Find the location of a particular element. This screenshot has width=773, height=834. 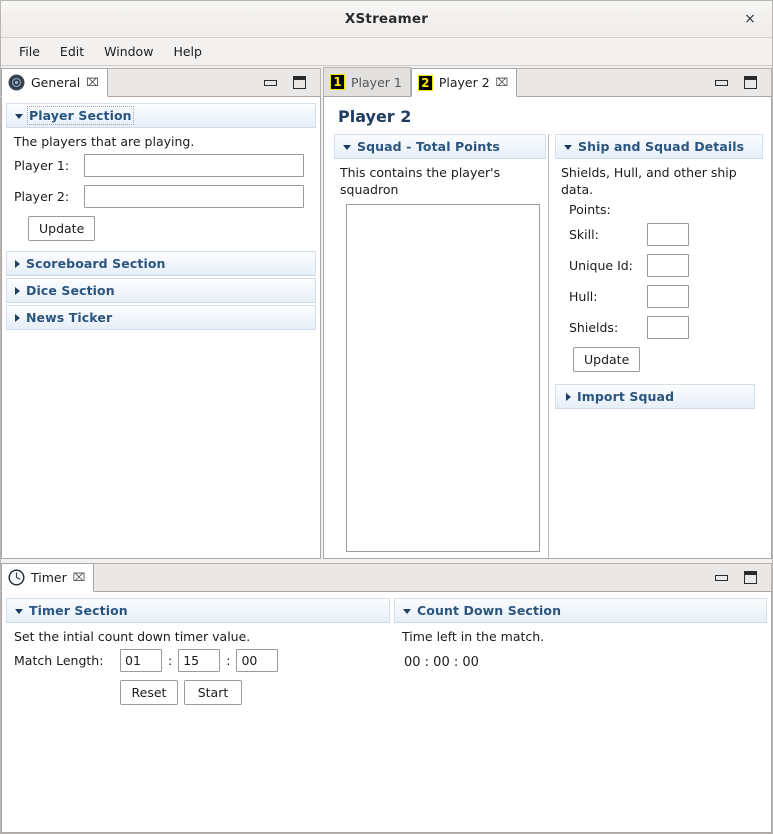

page-title: Player 2 is located at coordinates (375, 116).